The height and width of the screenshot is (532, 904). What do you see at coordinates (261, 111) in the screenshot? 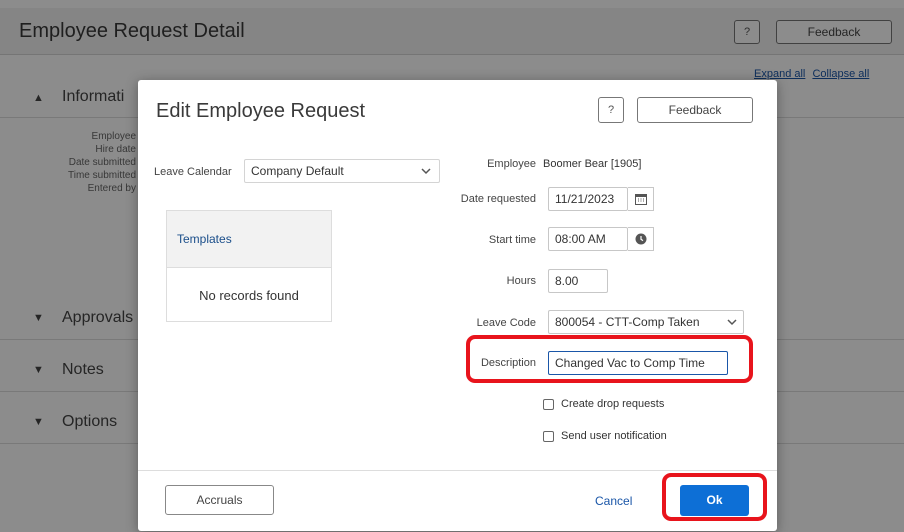
I see `dialog-title: Edit Employee Request` at bounding box center [261, 111].